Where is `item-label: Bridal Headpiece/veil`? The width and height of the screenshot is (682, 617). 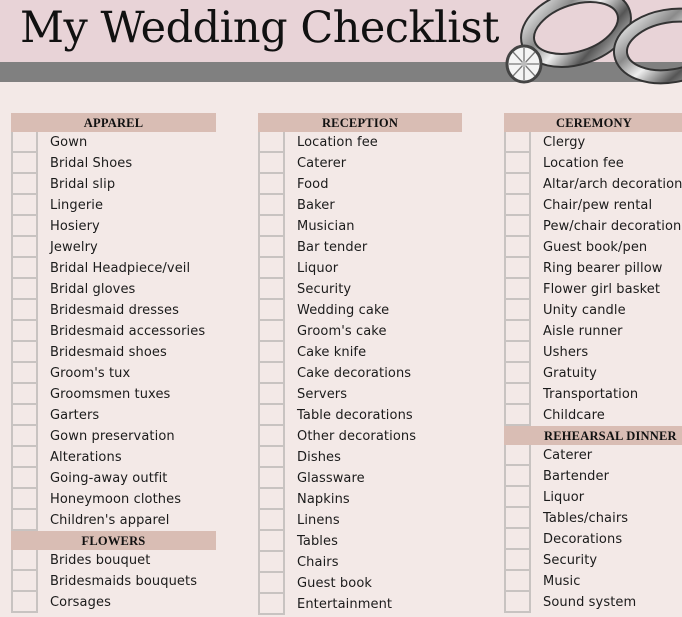
item-label: Bridal Headpiece/veil is located at coordinates (120, 268).